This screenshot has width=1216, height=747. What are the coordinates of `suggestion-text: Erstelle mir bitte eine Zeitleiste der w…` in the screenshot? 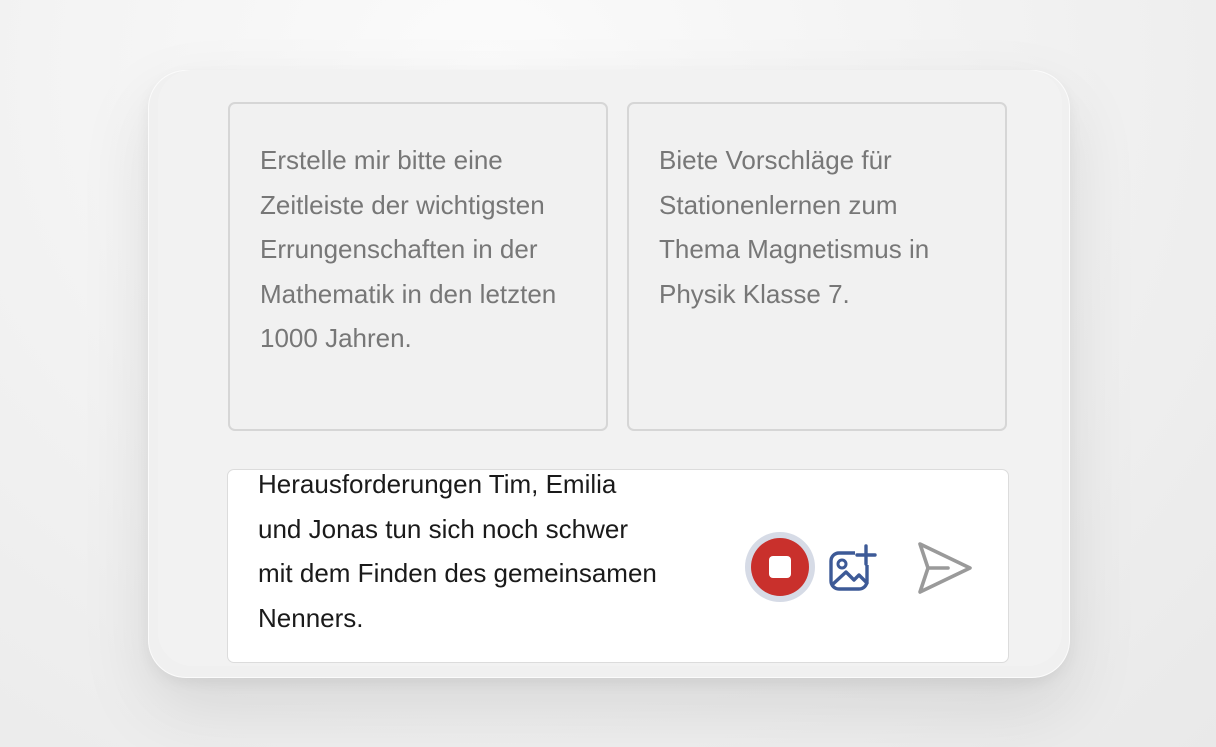 It's located at (408, 249).